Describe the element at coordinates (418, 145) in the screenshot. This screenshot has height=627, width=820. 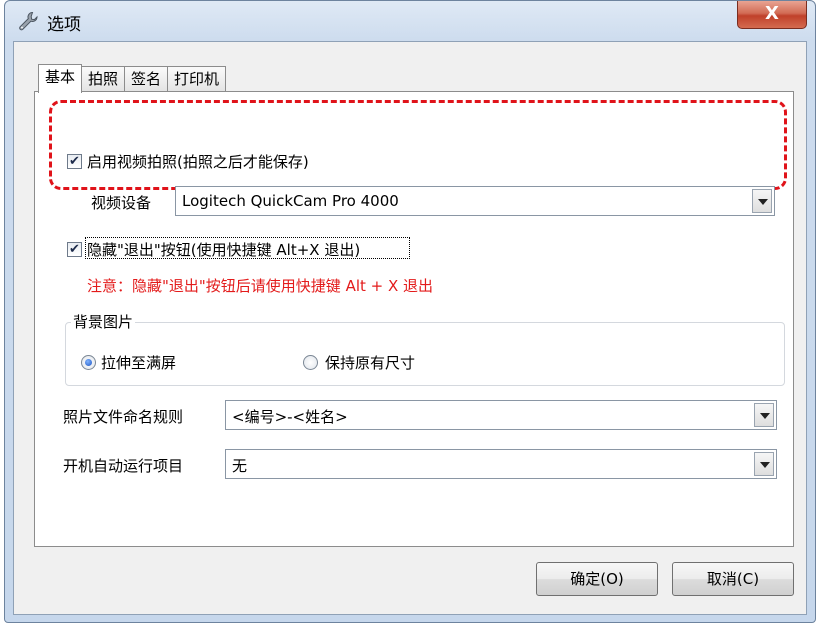
I see `highlight-annotation` at that location.